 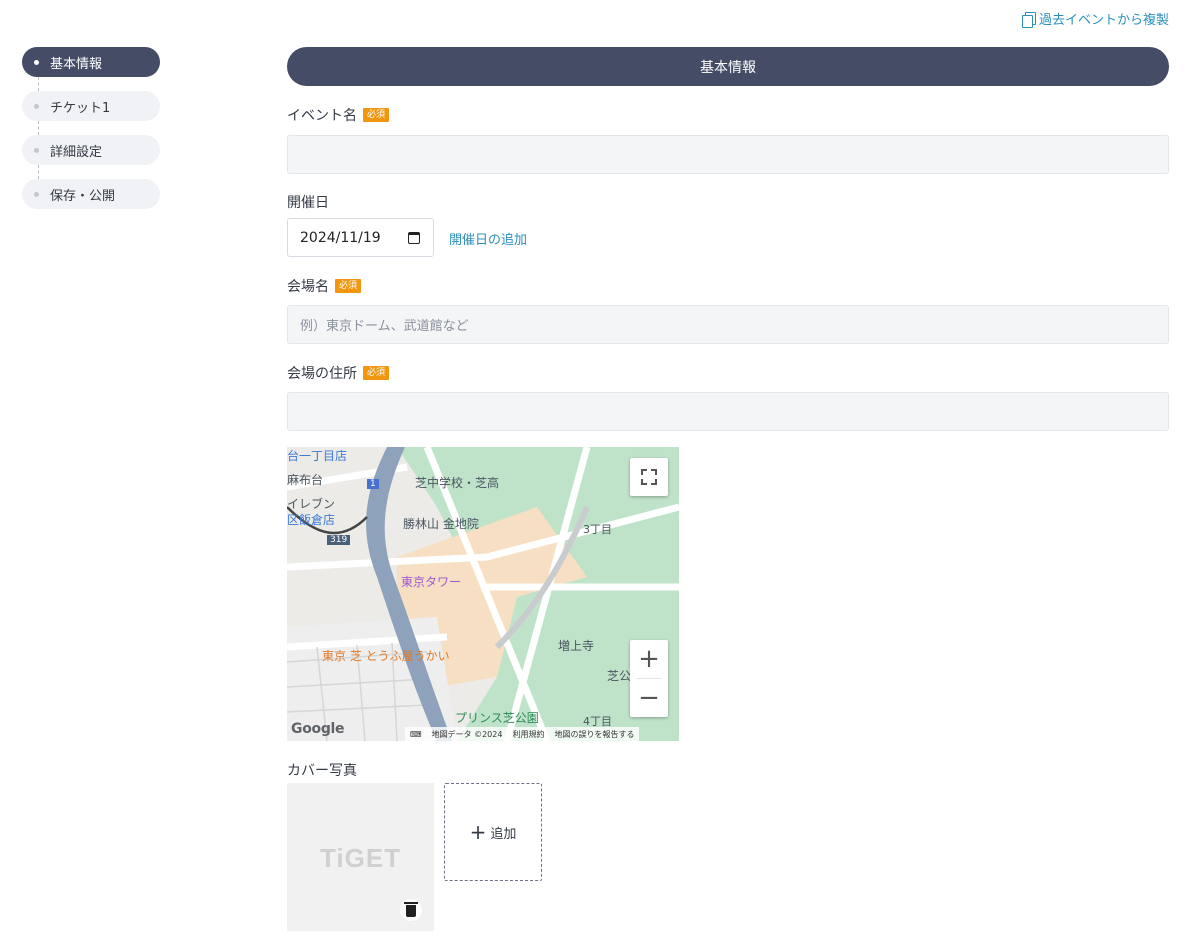 What do you see at coordinates (467, 734) in the screenshot?
I see `map-data-credit: 地図データ ©2024` at bounding box center [467, 734].